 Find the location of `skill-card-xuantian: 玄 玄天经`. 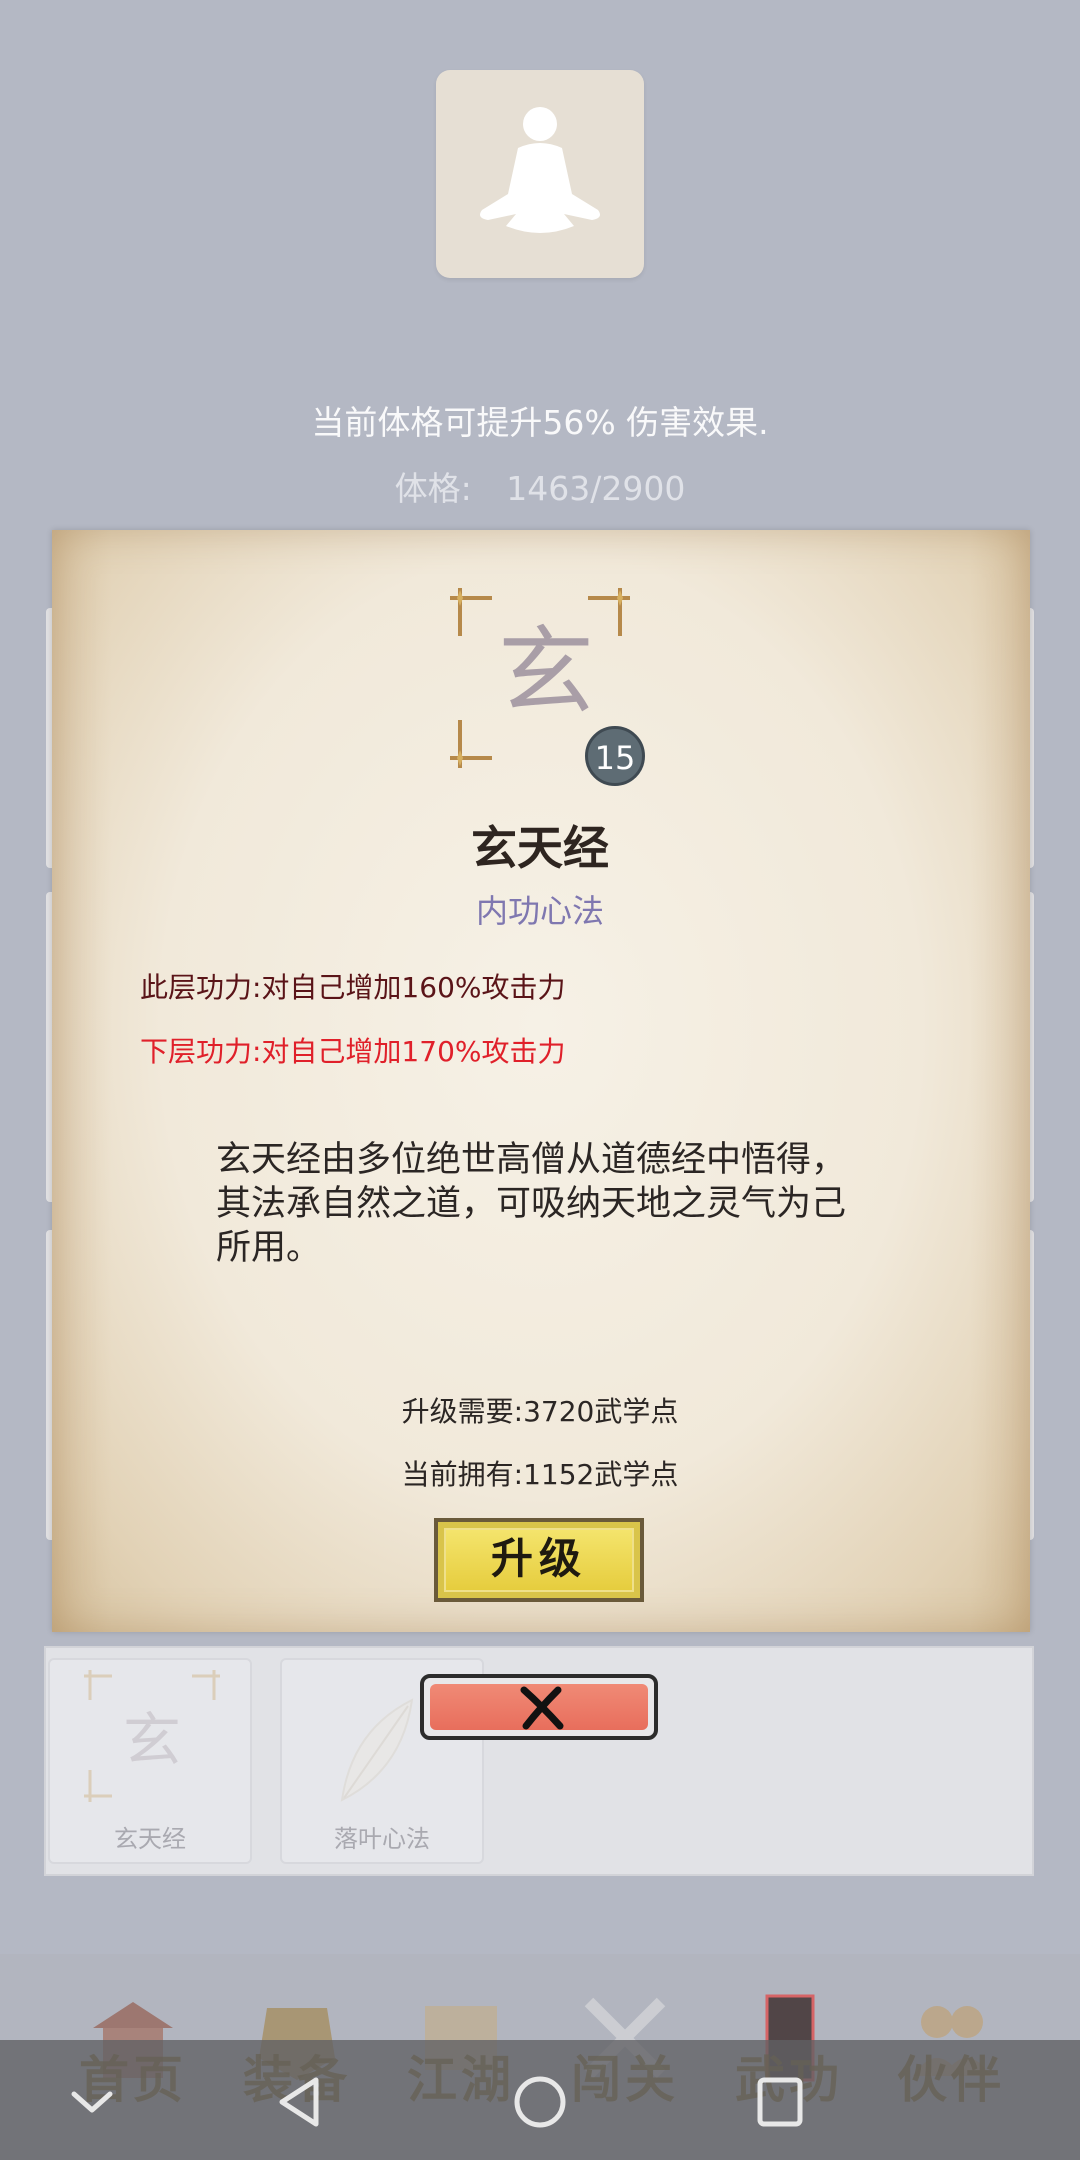

skill-card-xuantian: 玄 玄天经 is located at coordinates (150, 1761).